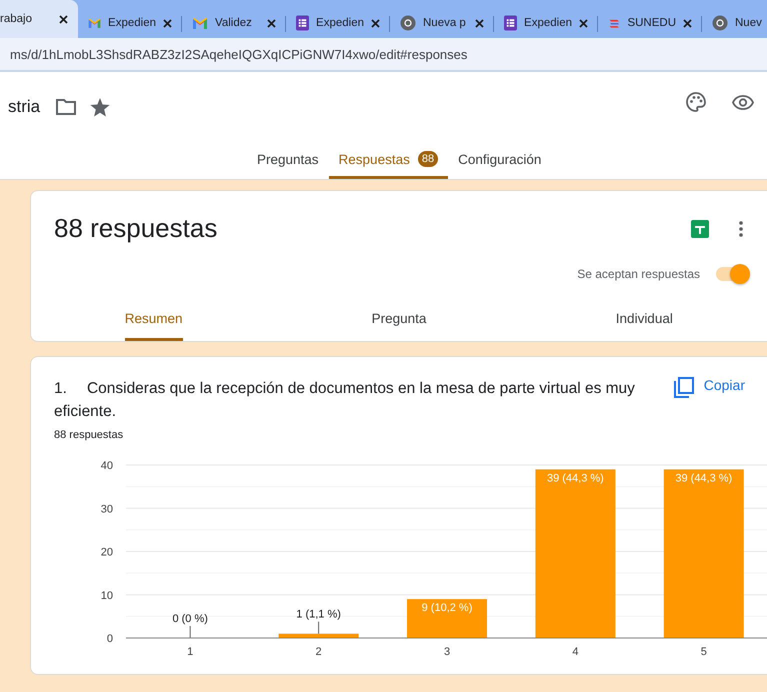 This screenshot has height=692, width=767. What do you see at coordinates (190, 619) in the screenshot?
I see `data-label: 0 (0 %)` at bounding box center [190, 619].